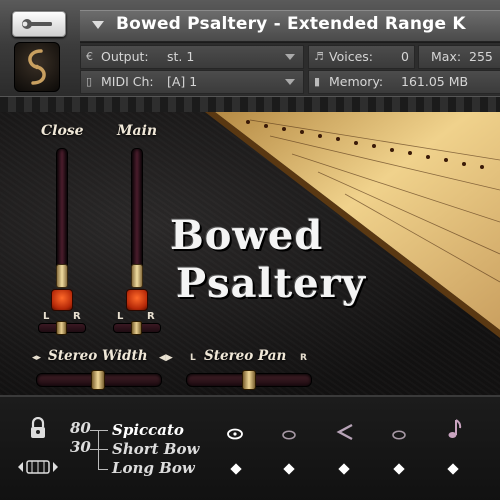 This screenshot has height=500, width=500. I want to click on keyswitch-keyboard-icon, so click(38, 467).